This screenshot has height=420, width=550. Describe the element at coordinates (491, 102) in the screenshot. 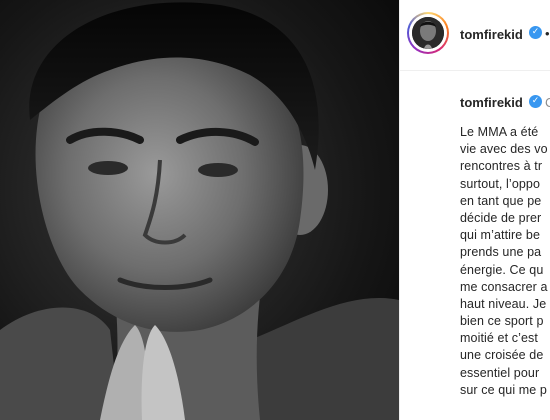

I see `caption-username: tomfirekid` at that location.